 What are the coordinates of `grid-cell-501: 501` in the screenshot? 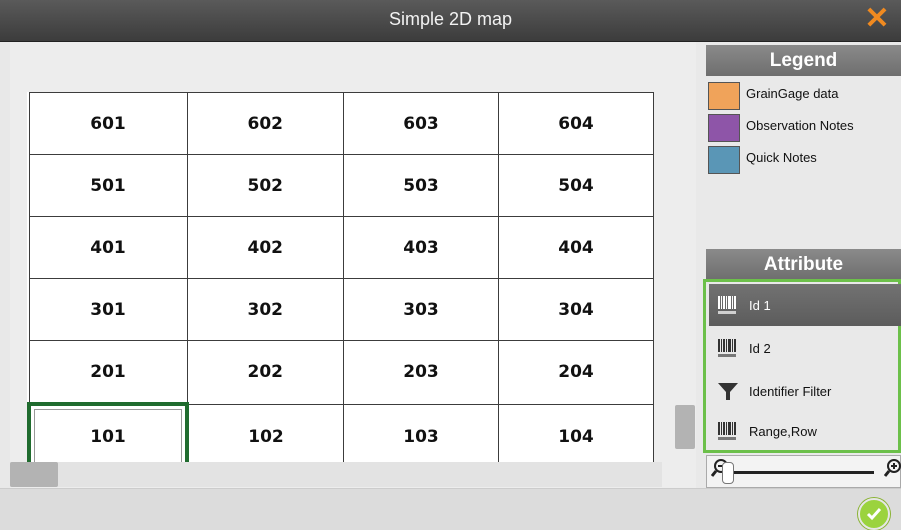 It's located at (108, 185).